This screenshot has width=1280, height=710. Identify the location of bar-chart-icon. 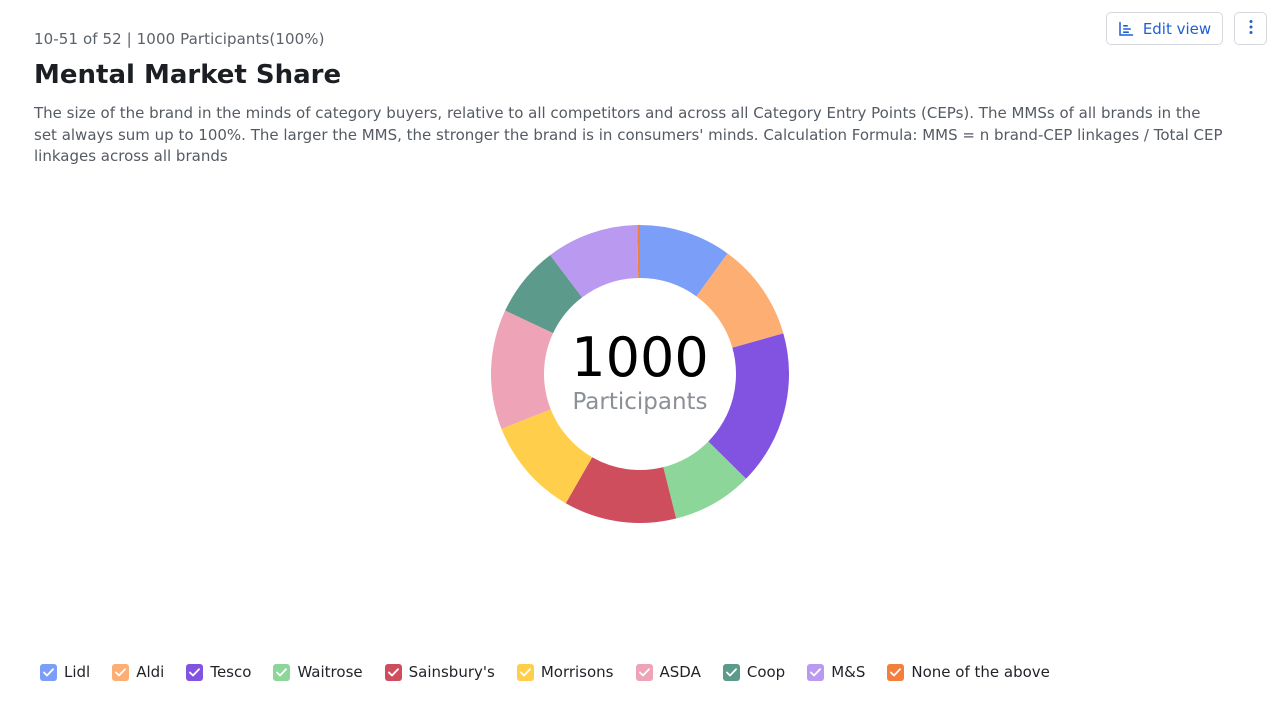
(1126, 29).